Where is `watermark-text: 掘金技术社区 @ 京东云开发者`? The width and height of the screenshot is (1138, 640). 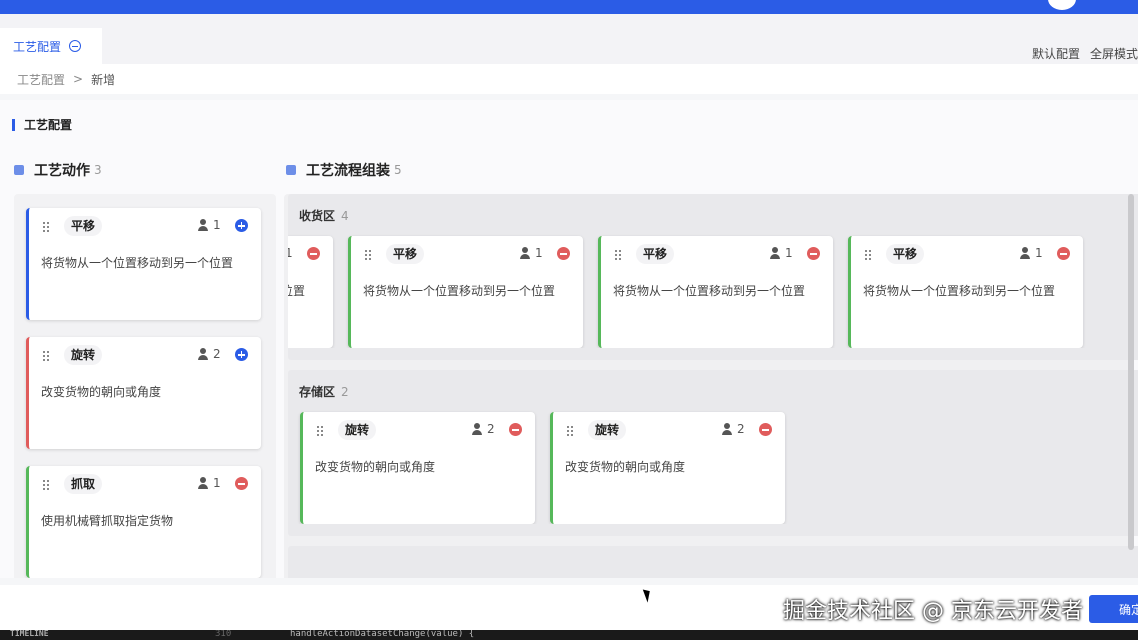 watermark-text: 掘金技术社区 @ 京东云开发者 is located at coordinates (933, 611).